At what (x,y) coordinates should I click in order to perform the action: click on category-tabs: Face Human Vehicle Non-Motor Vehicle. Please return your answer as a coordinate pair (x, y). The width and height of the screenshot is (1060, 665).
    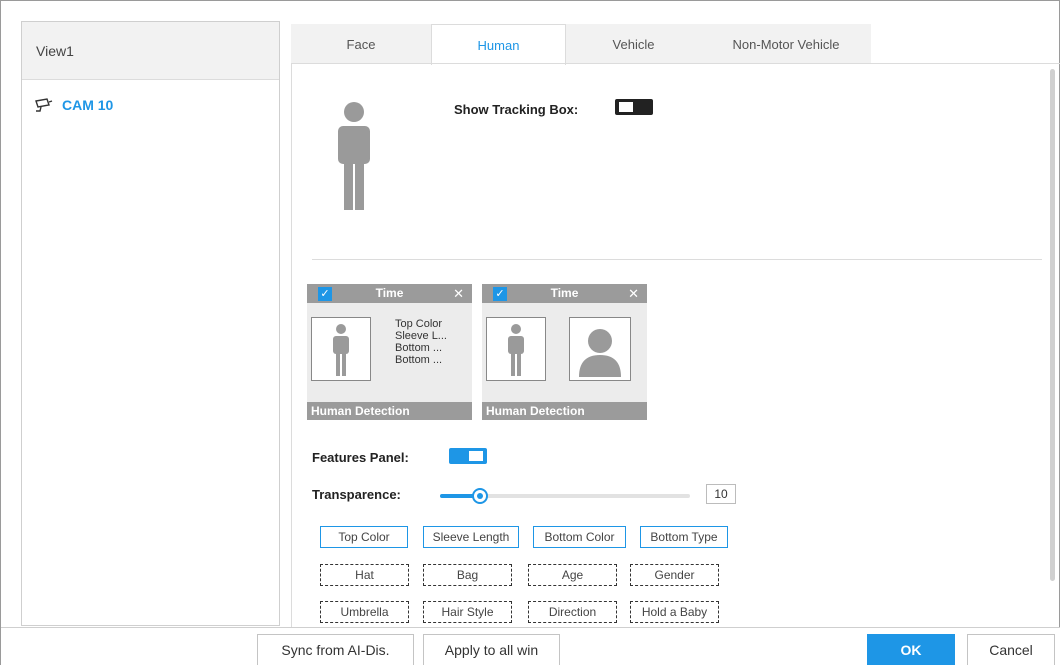
    Looking at the image, I should click on (581, 44).